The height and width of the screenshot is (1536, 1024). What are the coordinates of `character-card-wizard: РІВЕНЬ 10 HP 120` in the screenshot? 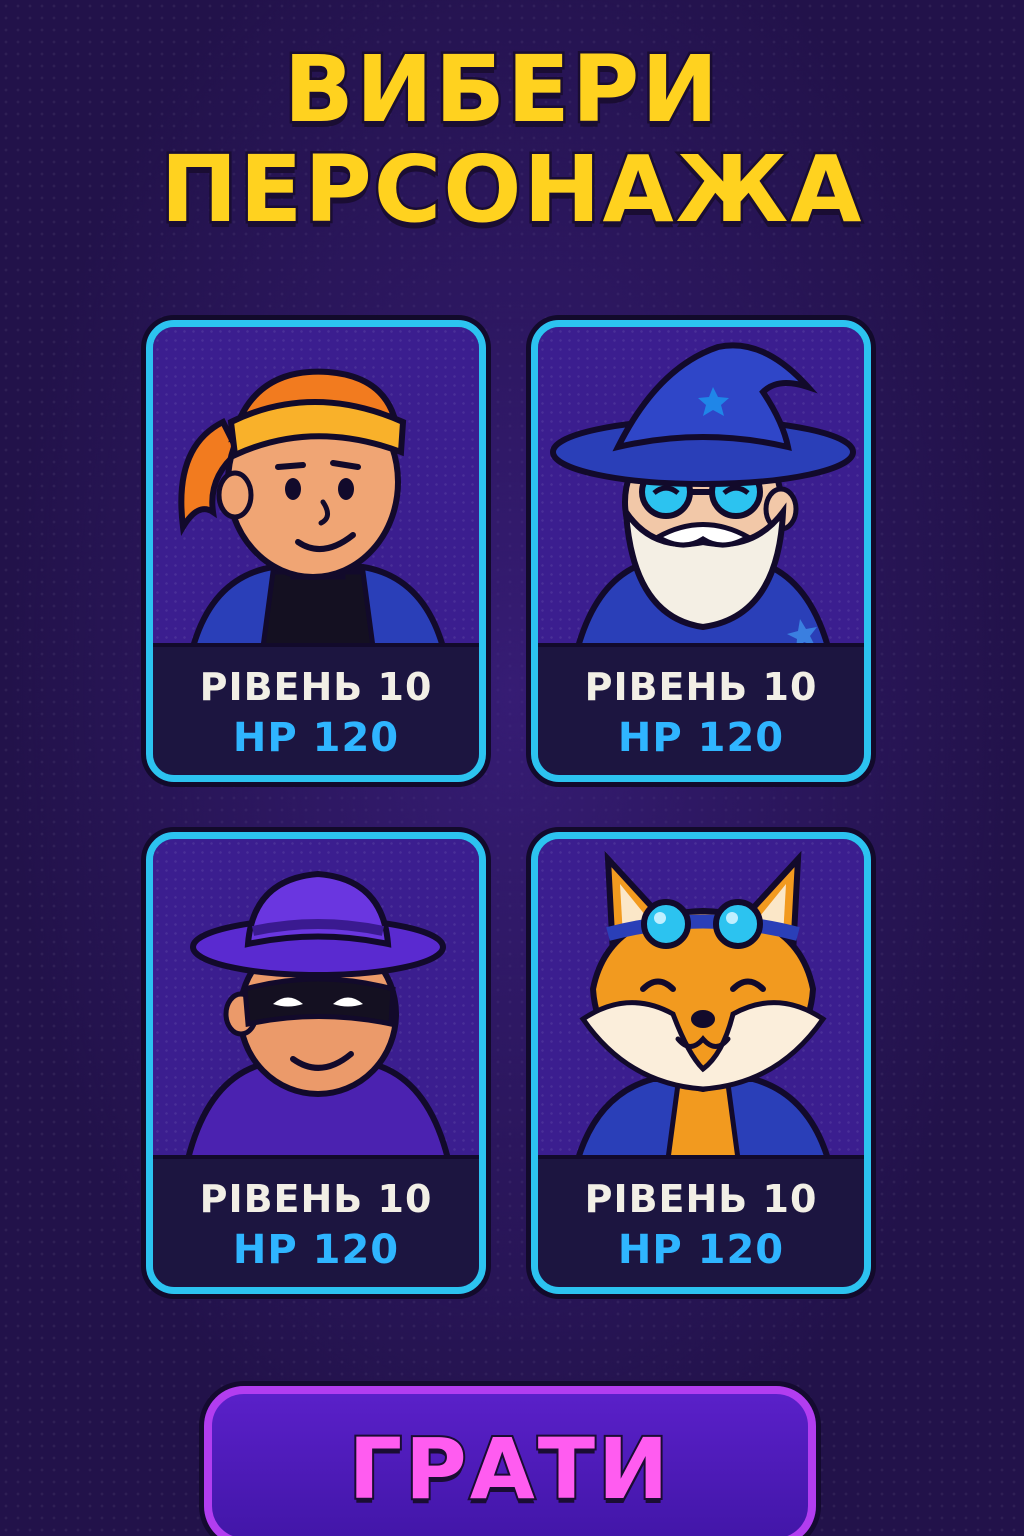 It's located at (701, 551).